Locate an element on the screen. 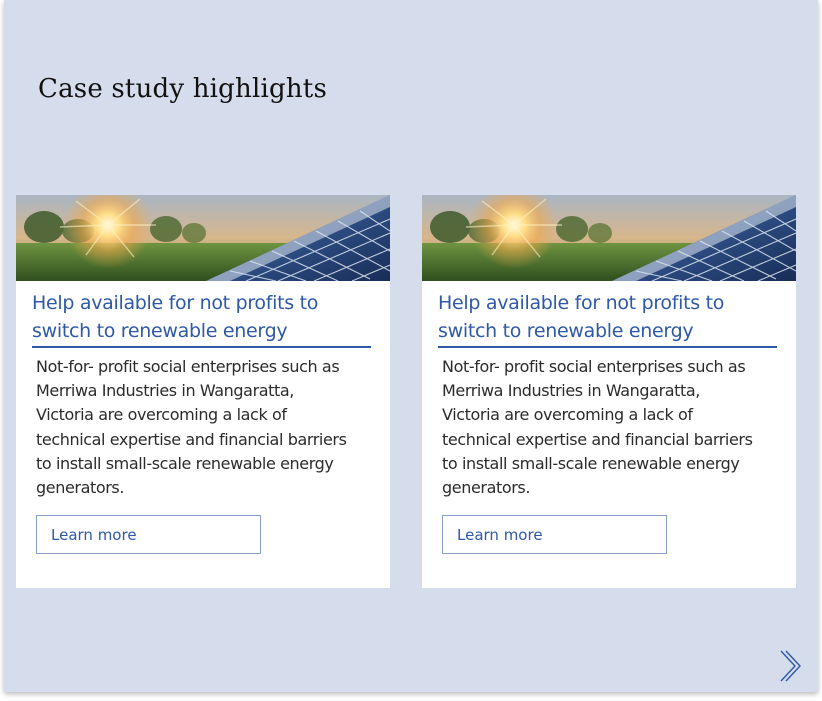 Image resolution: width=822 pixels, height=701 pixels. double-chevron-right-icon is located at coordinates (790, 666).